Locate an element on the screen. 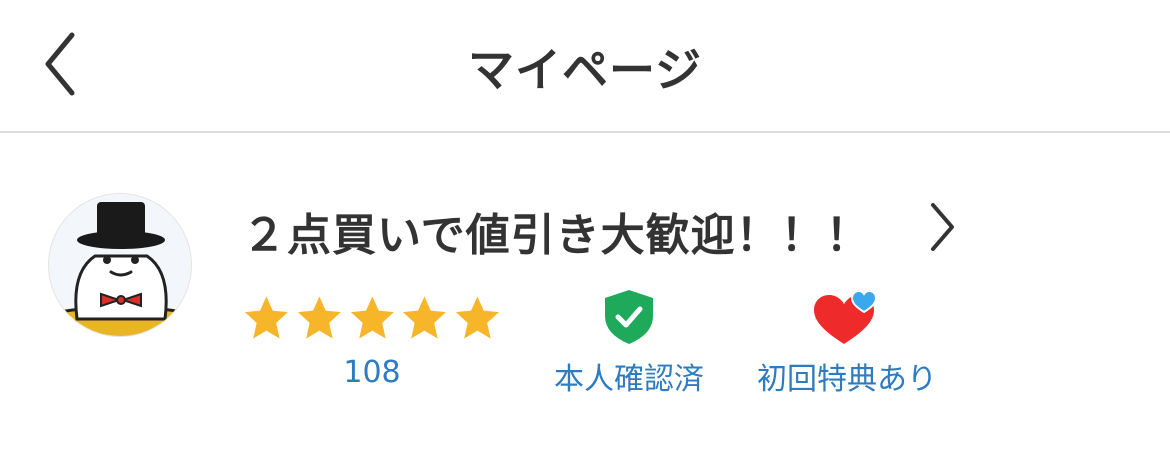  rating-count: 108 is located at coordinates (372, 372).